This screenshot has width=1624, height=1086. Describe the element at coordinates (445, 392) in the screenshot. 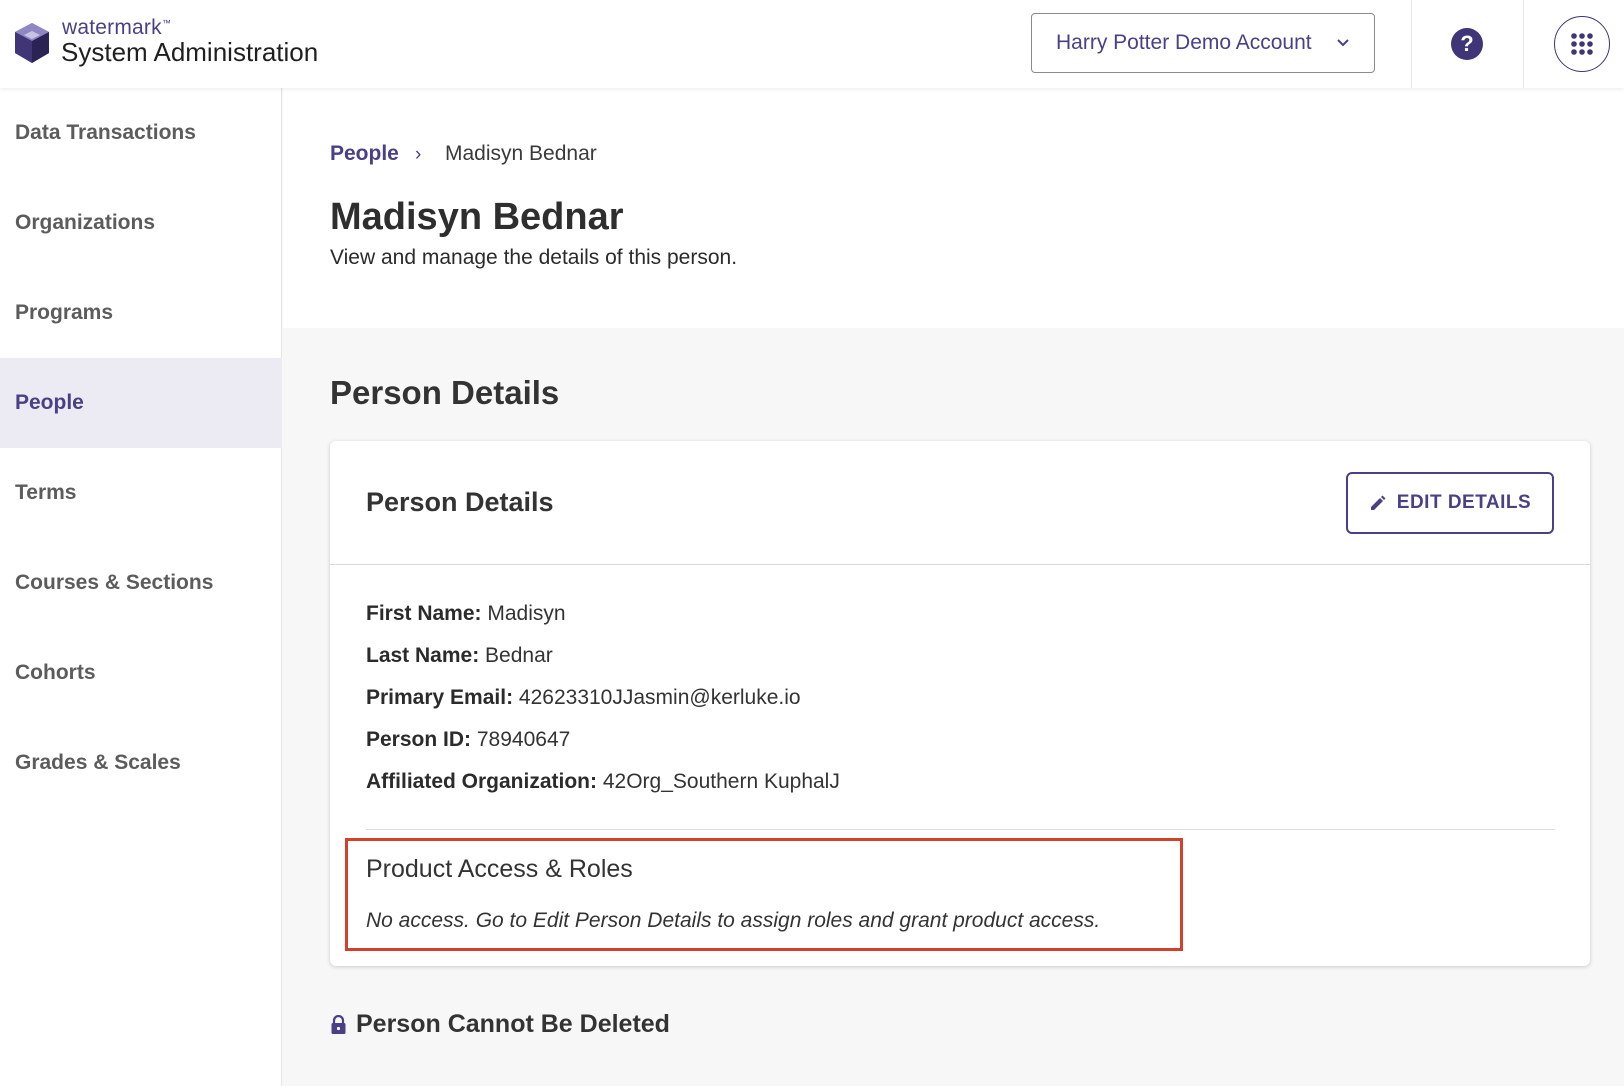

I see `section-heading: Person Details` at that location.